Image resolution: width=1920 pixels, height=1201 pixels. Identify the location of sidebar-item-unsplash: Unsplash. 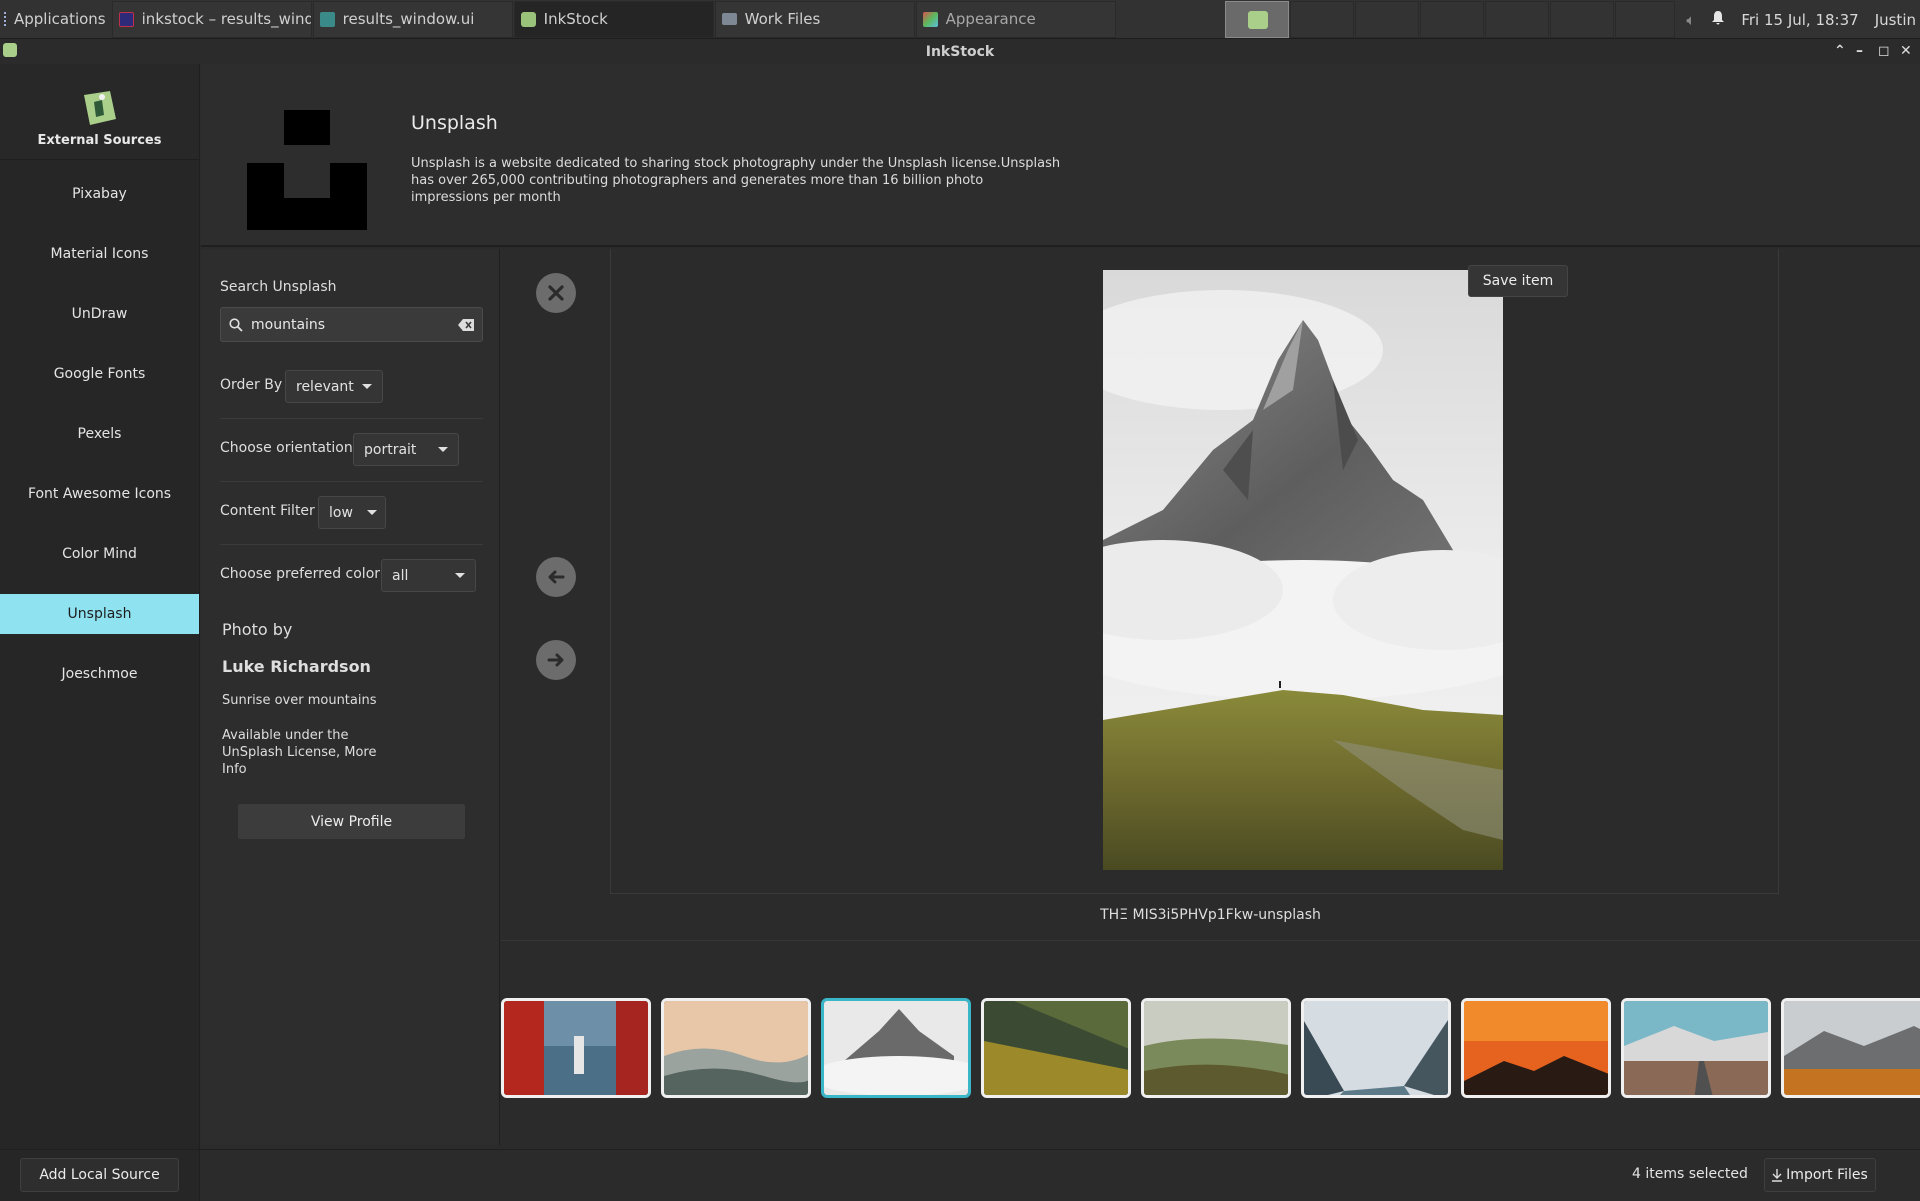
(99, 614).